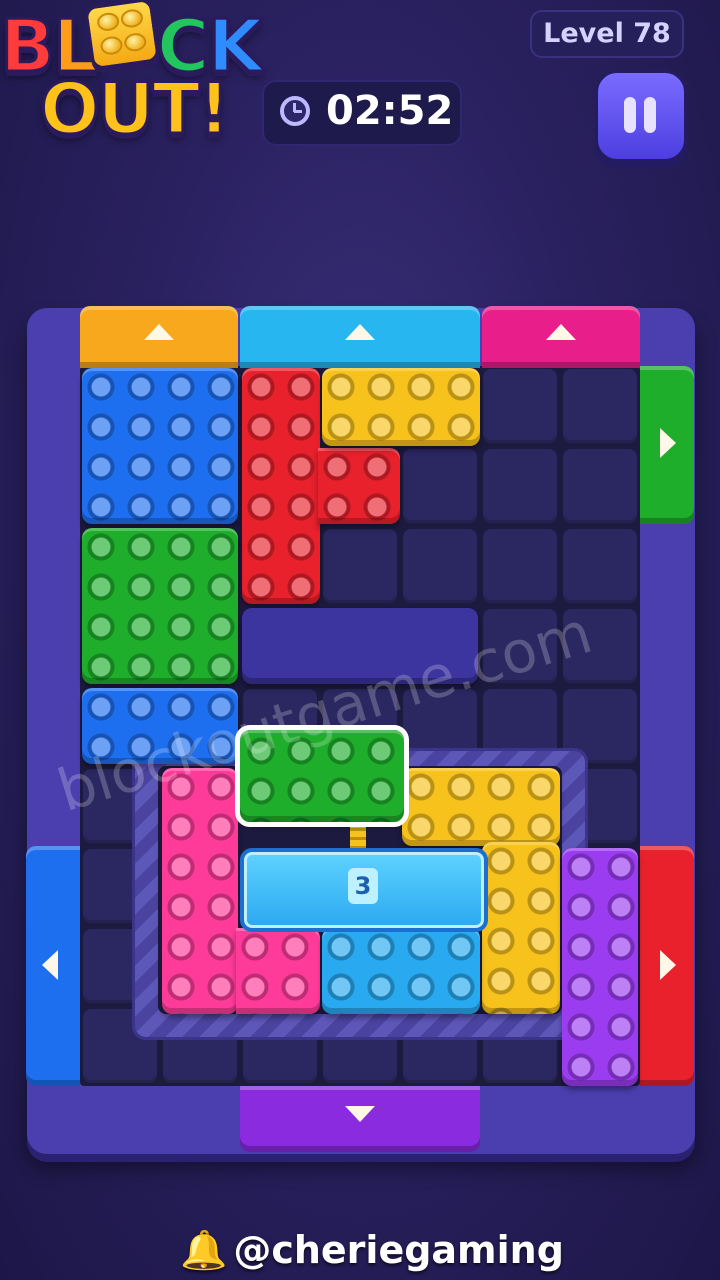 The height and width of the screenshot is (1280, 720). What do you see at coordinates (521, 928) in the screenshot?
I see `block-yellow-l-leg` at bounding box center [521, 928].